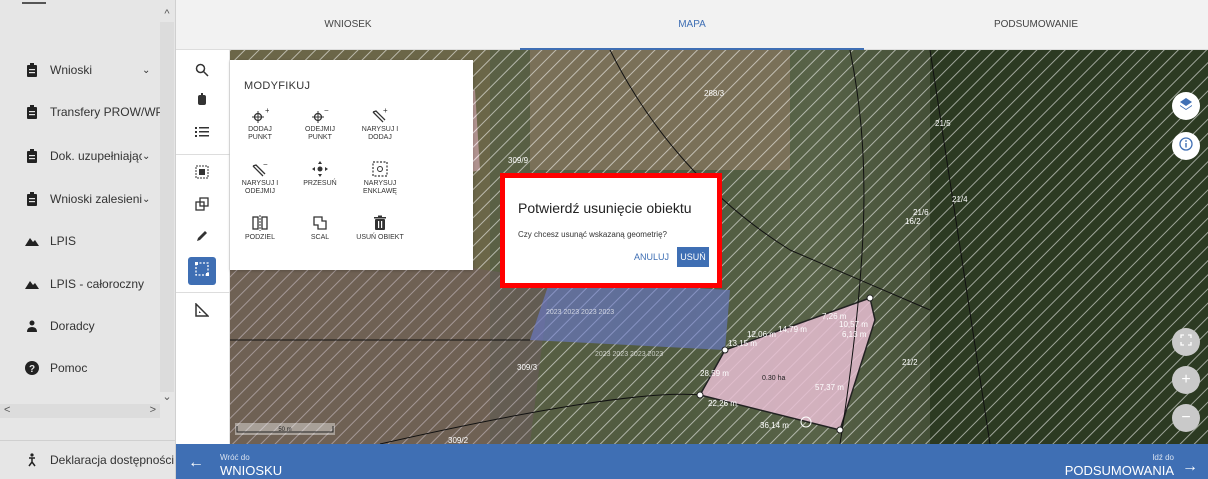  What do you see at coordinates (32, 199) in the screenshot?
I see `clipboard-icon` at bounding box center [32, 199].